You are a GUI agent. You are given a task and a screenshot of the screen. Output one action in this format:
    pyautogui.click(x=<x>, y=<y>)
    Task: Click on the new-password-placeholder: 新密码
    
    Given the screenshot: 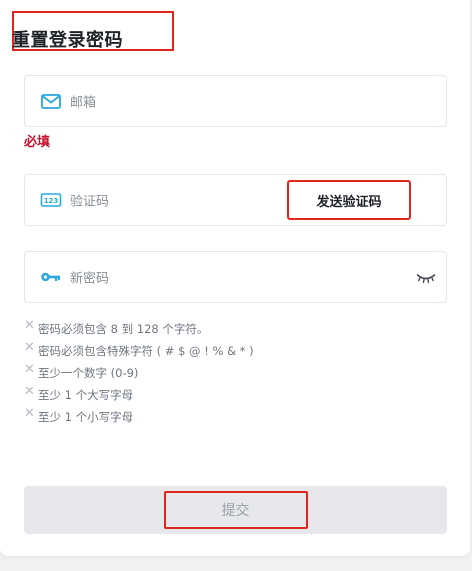 What is the action you would take?
    pyautogui.click(x=90, y=279)
    